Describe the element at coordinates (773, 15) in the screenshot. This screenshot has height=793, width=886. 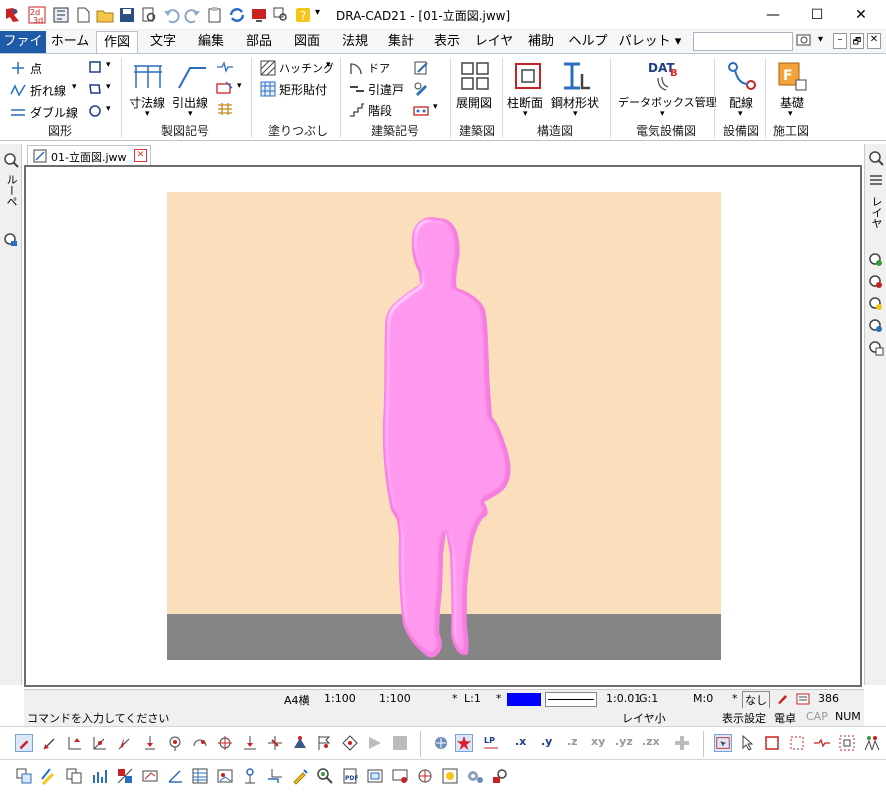
I see `minimize-button: —` at that location.